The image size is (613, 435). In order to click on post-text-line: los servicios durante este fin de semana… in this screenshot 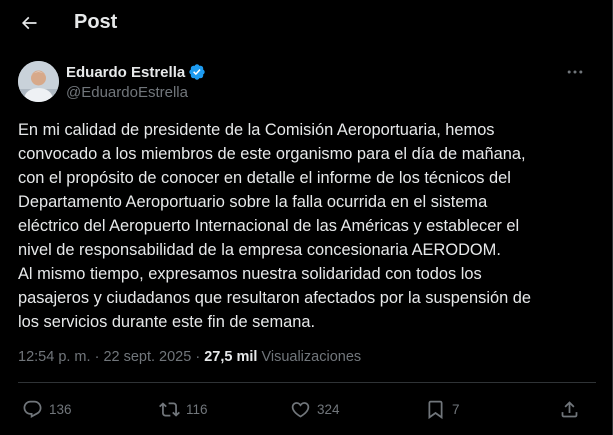, I will do `click(167, 322)`.